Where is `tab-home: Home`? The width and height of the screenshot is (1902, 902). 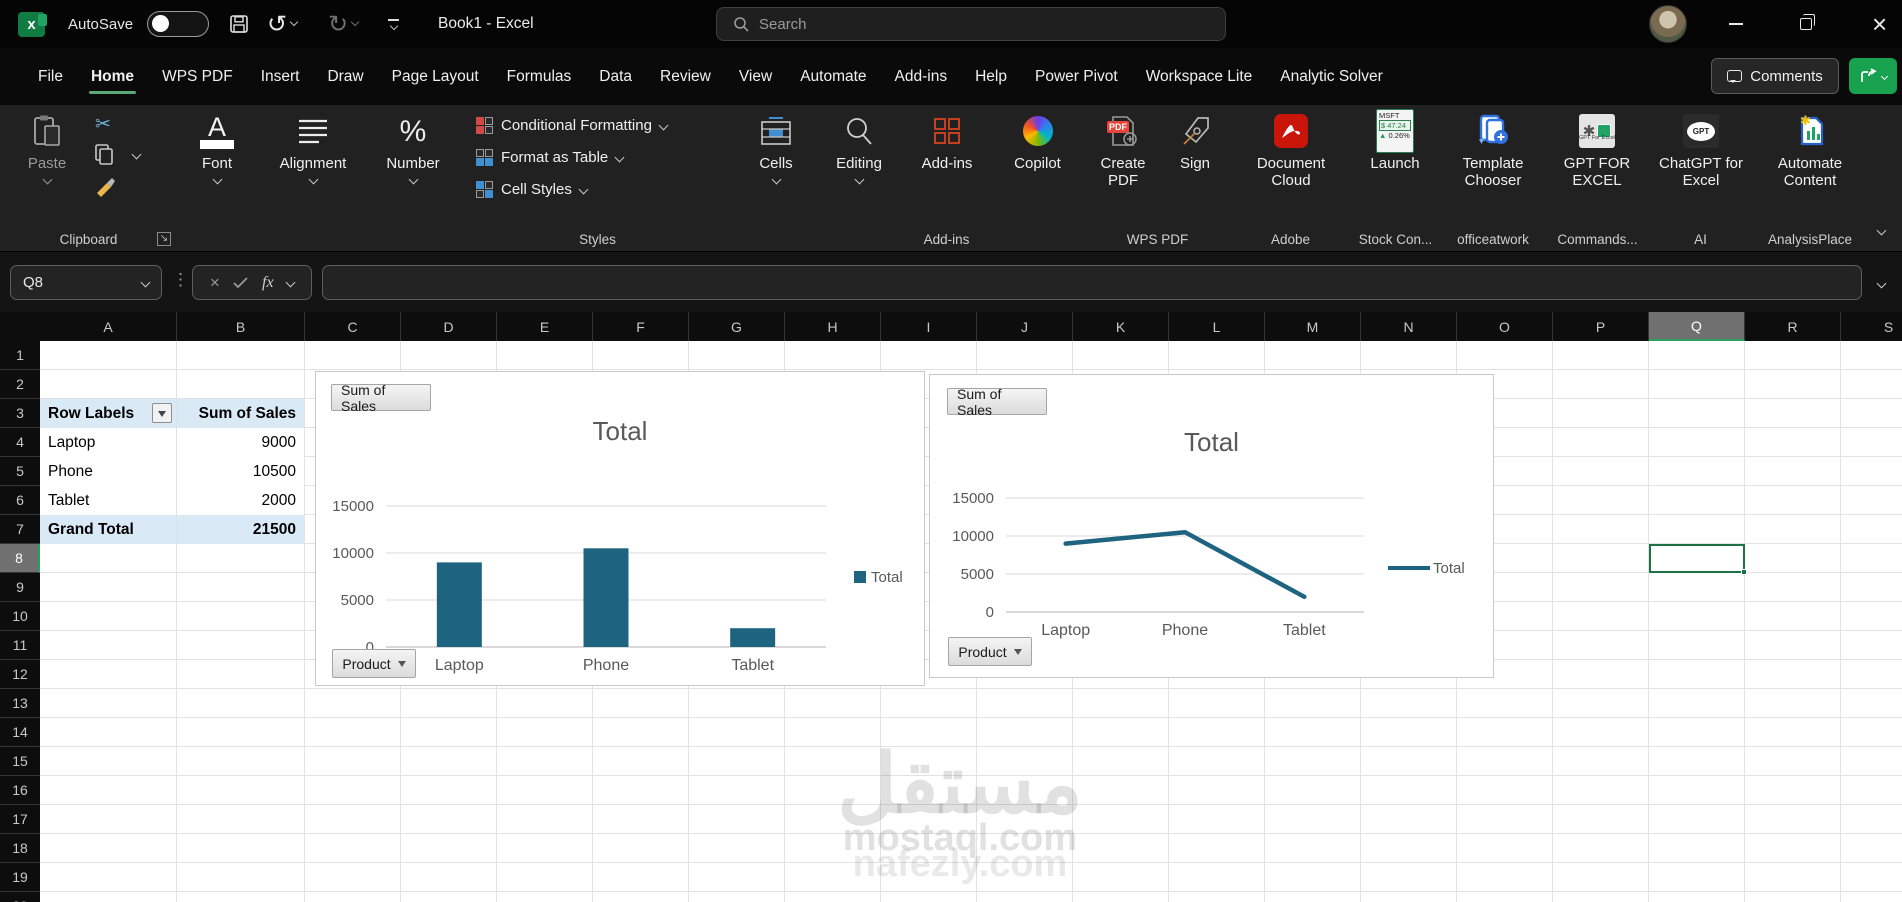
tab-home: Home is located at coordinates (112, 77).